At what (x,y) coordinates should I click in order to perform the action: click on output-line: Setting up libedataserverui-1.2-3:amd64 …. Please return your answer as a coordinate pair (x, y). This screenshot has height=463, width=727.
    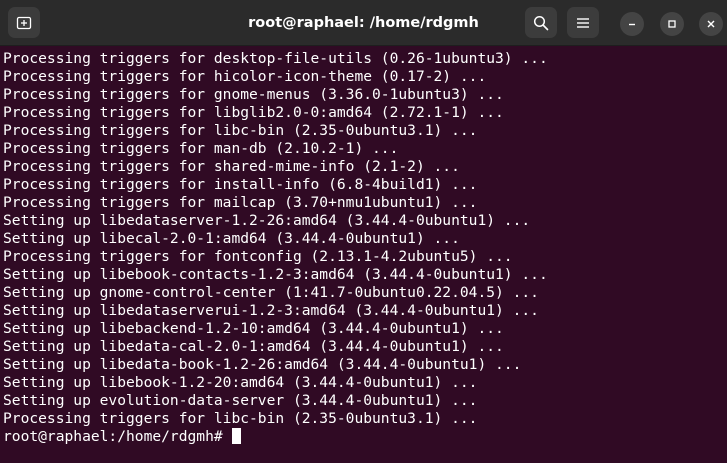
    Looking at the image, I should click on (271, 310).